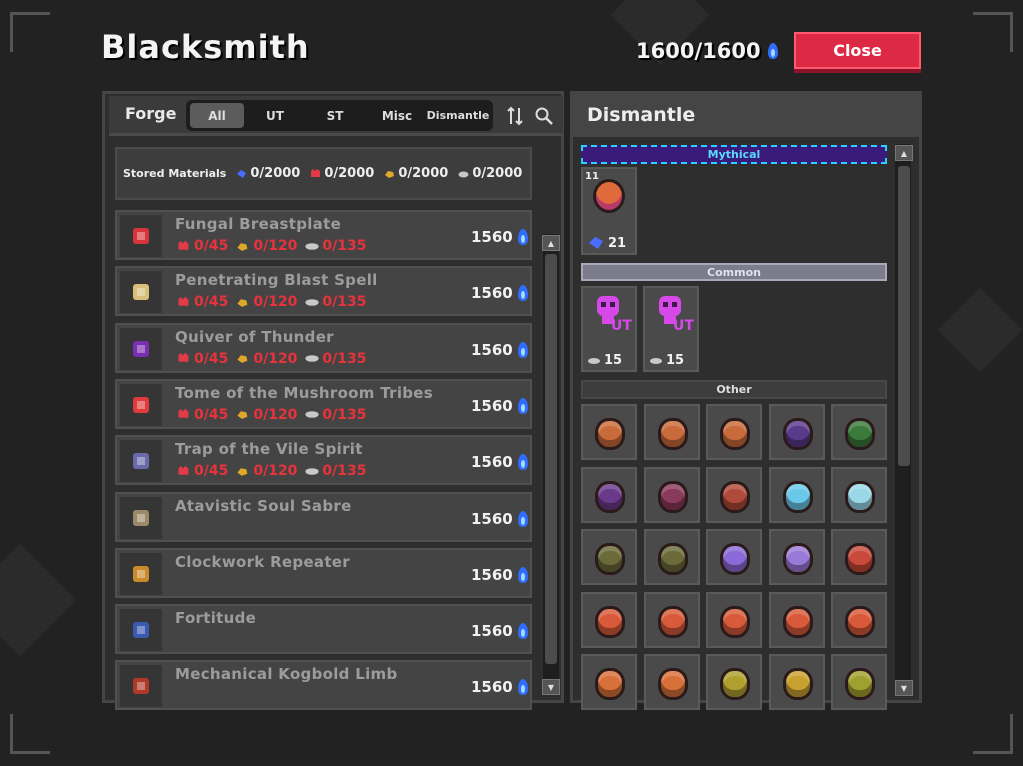  Describe the element at coordinates (416, 173) in the screenshot. I see `material-gold-nugget: 0/2000` at that location.